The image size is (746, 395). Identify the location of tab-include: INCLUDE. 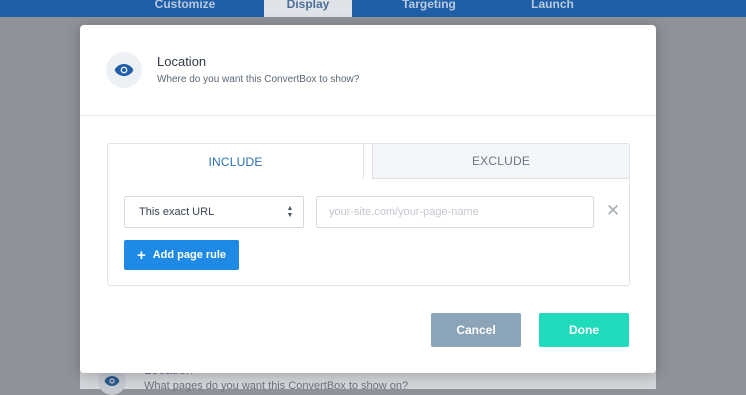
(235, 161).